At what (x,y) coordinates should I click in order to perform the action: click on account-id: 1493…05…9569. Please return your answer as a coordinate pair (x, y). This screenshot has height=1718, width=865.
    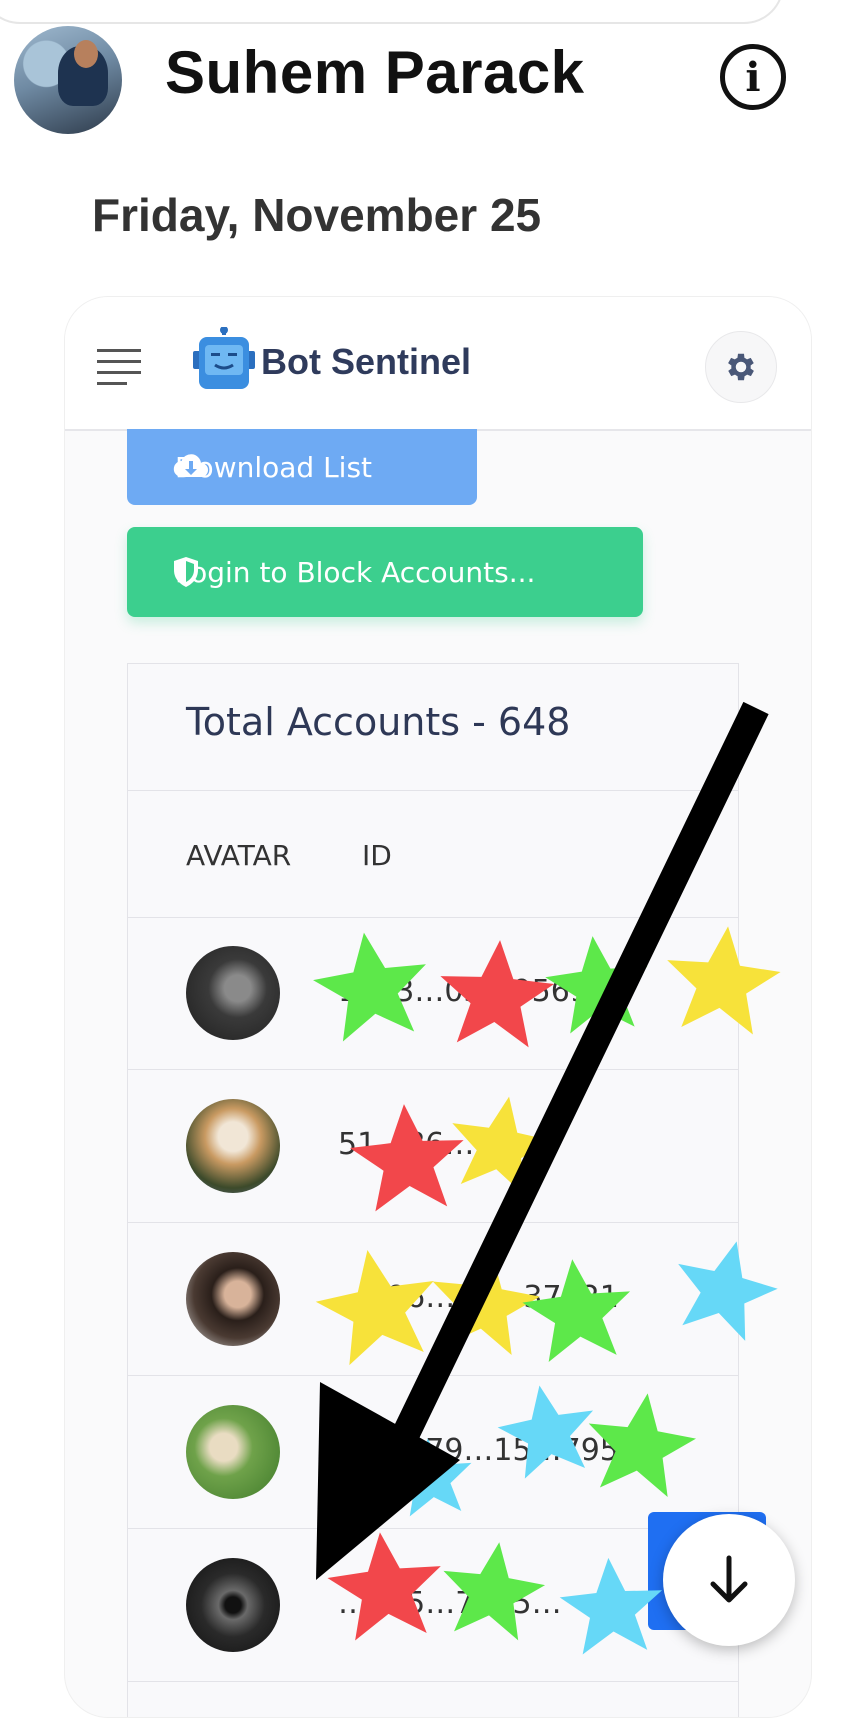
    Looking at the image, I should click on (463, 991).